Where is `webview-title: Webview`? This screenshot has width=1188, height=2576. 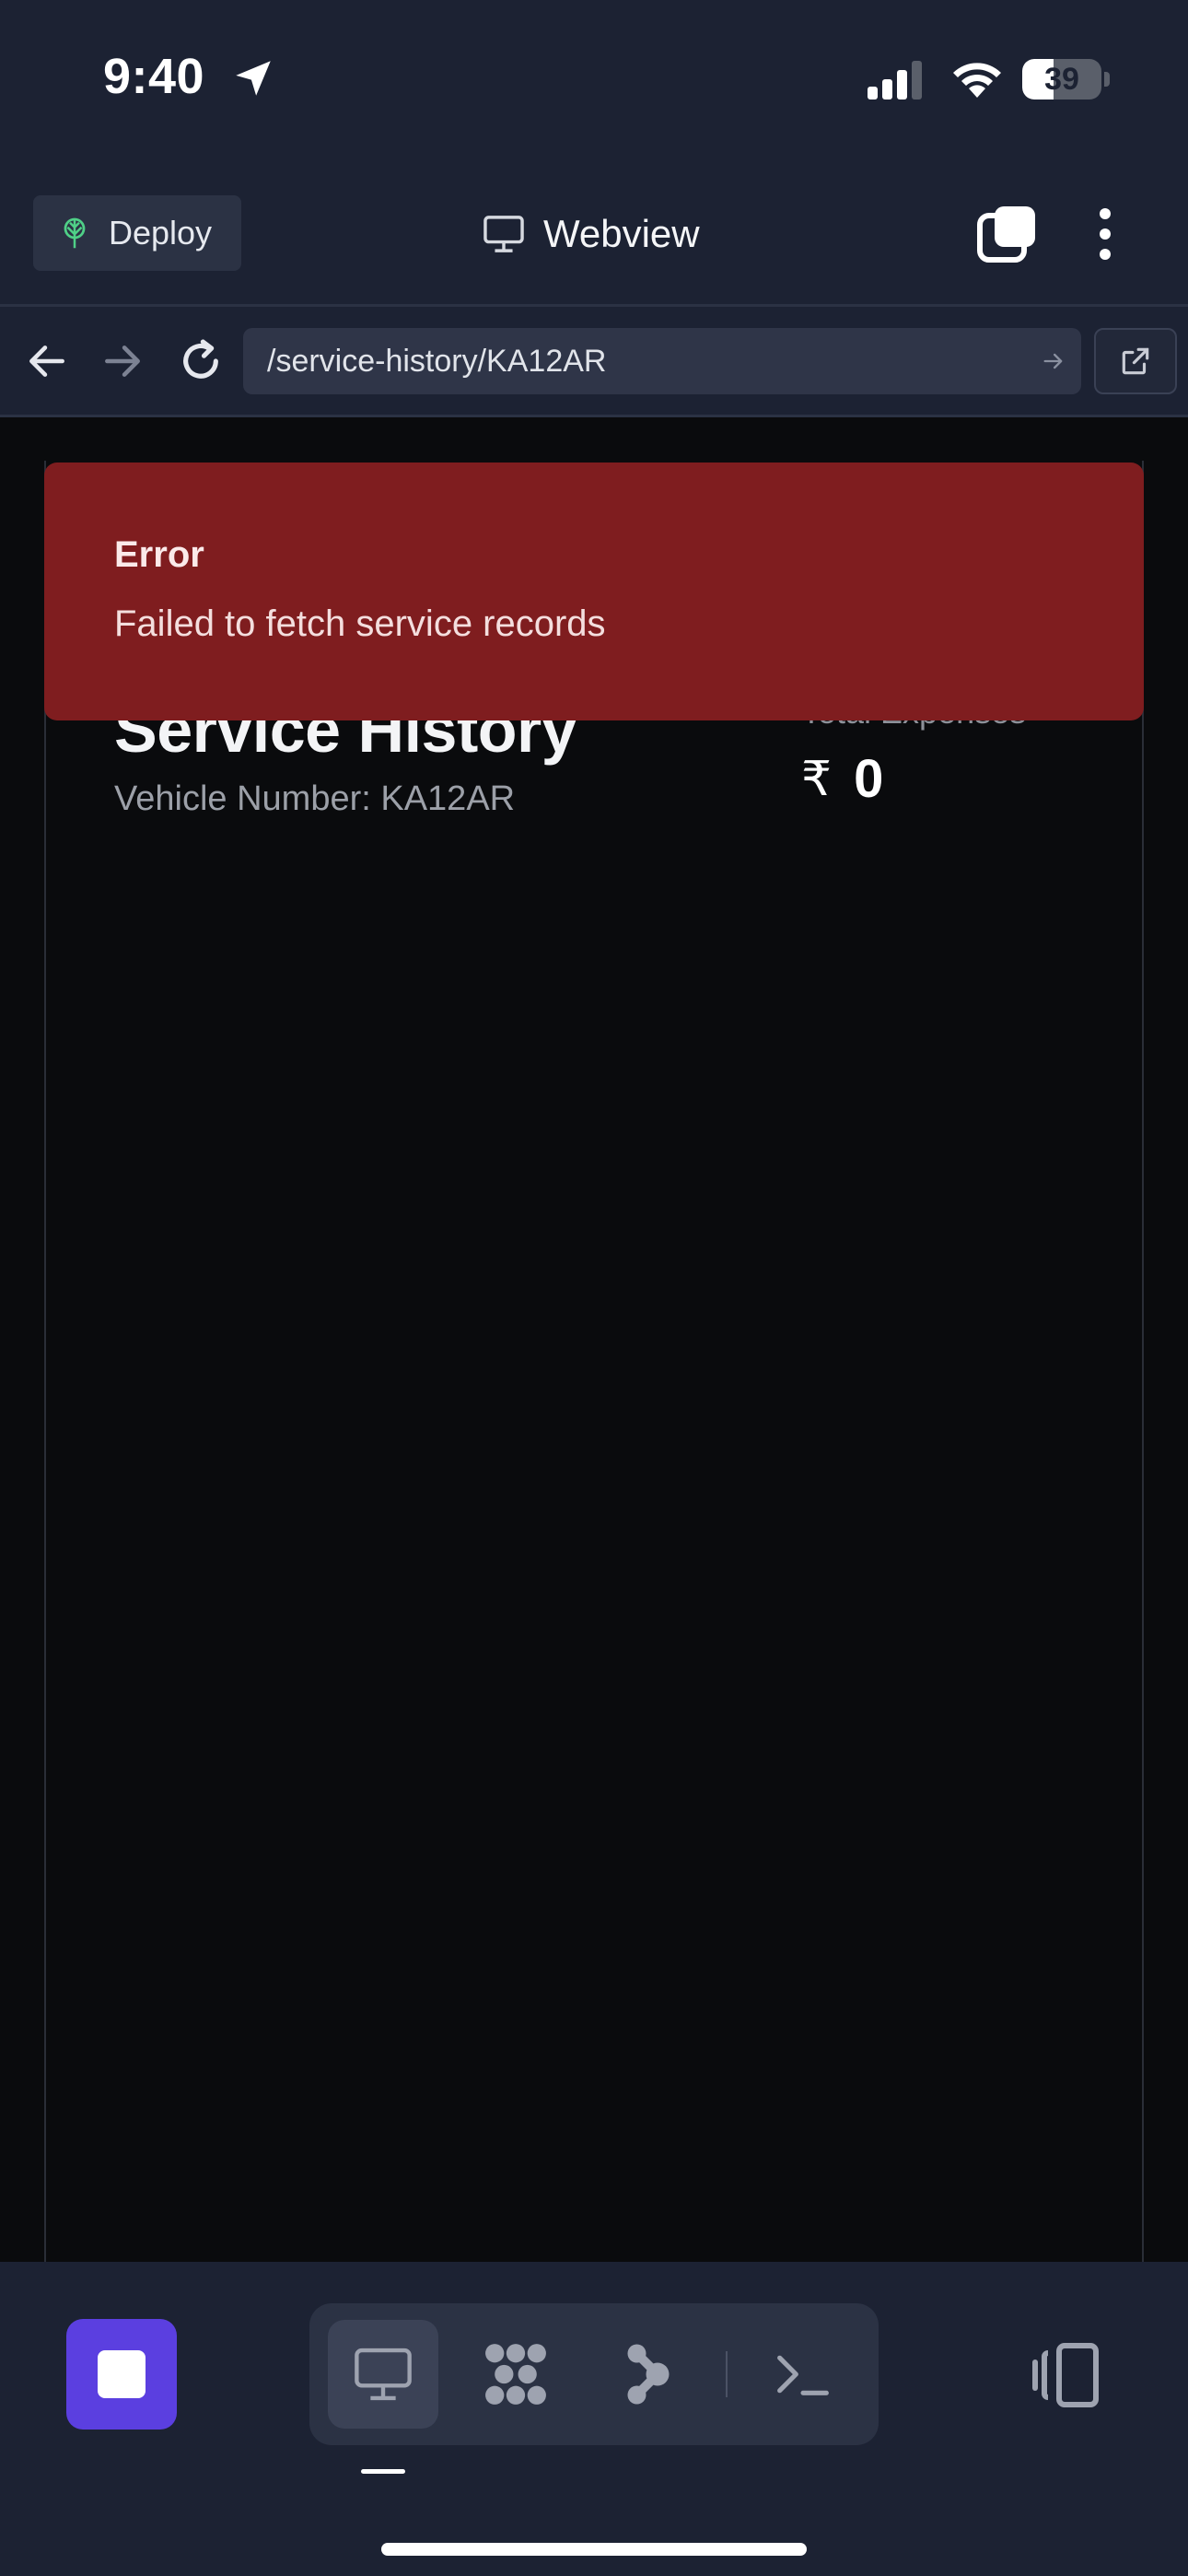 webview-title: Webview is located at coordinates (591, 234).